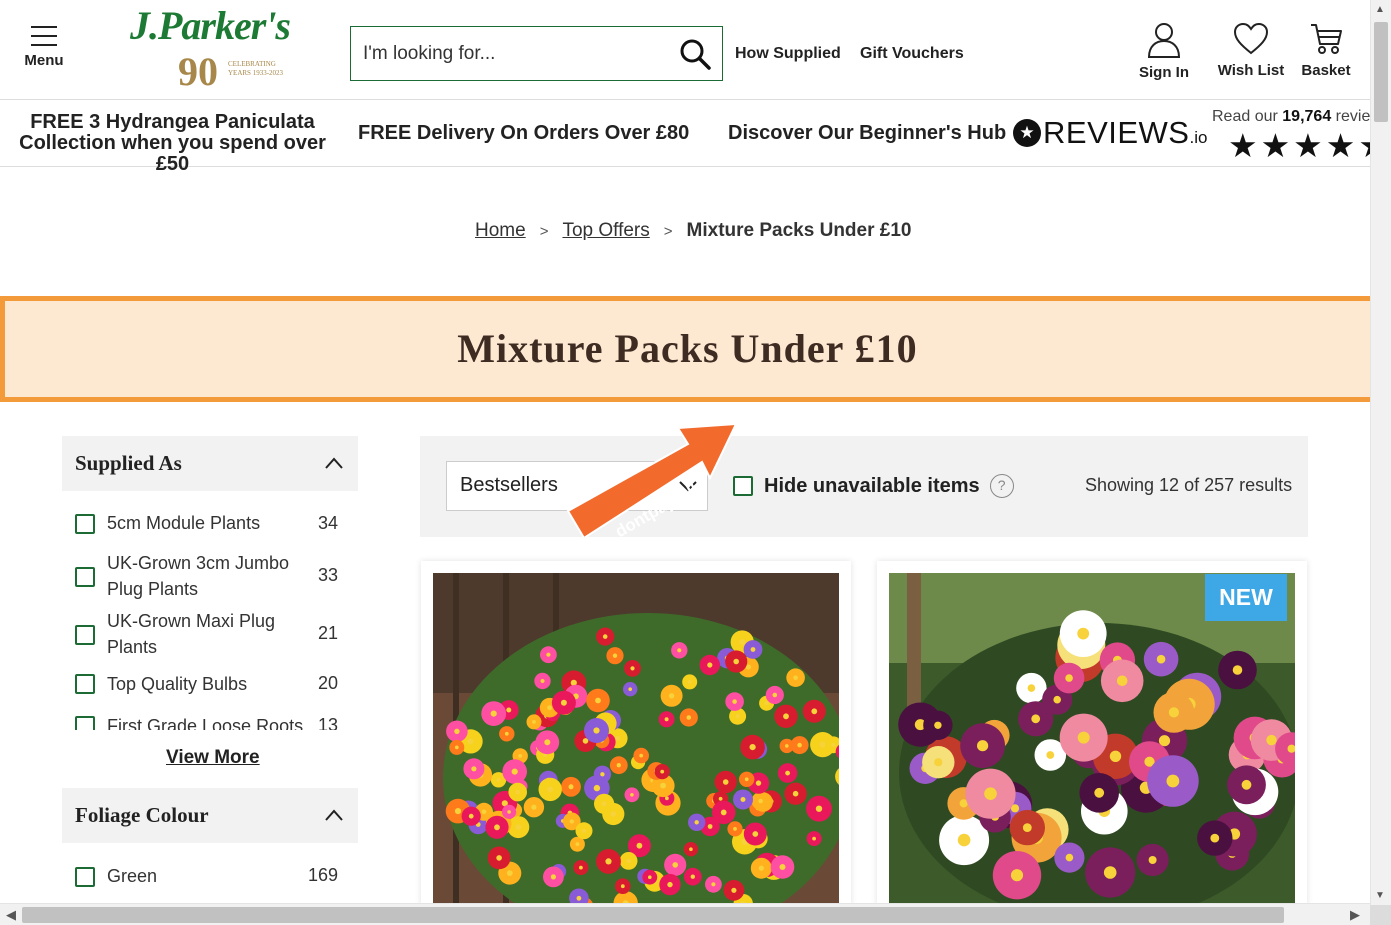 Image resolution: width=1391 pixels, height=925 pixels. I want to click on how-supplied-link: How Supplied, so click(788, 54).